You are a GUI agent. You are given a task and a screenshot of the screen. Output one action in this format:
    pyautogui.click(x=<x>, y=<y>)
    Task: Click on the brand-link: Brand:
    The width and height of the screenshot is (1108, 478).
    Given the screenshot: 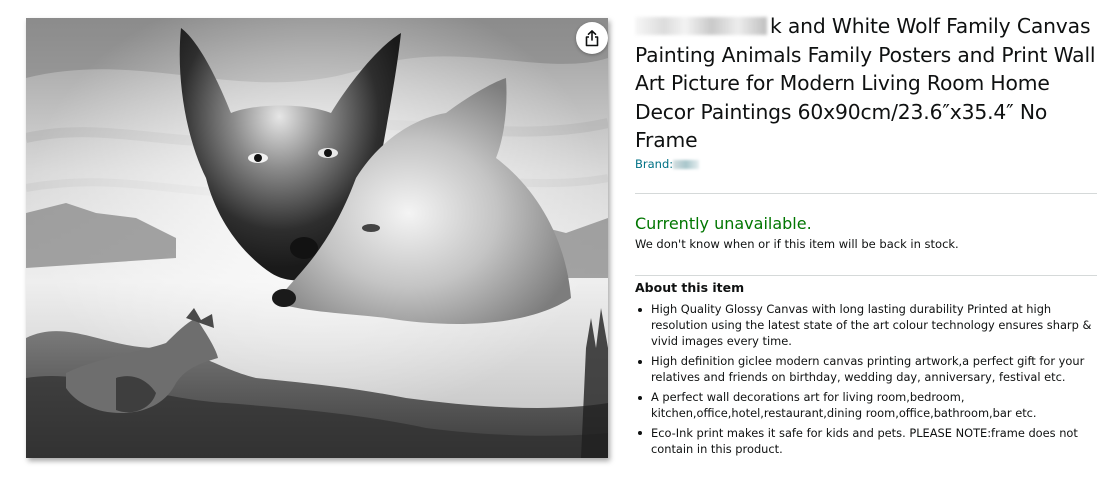 What is the action you would take?
    pyautogui.click(x=667, y=163)
    